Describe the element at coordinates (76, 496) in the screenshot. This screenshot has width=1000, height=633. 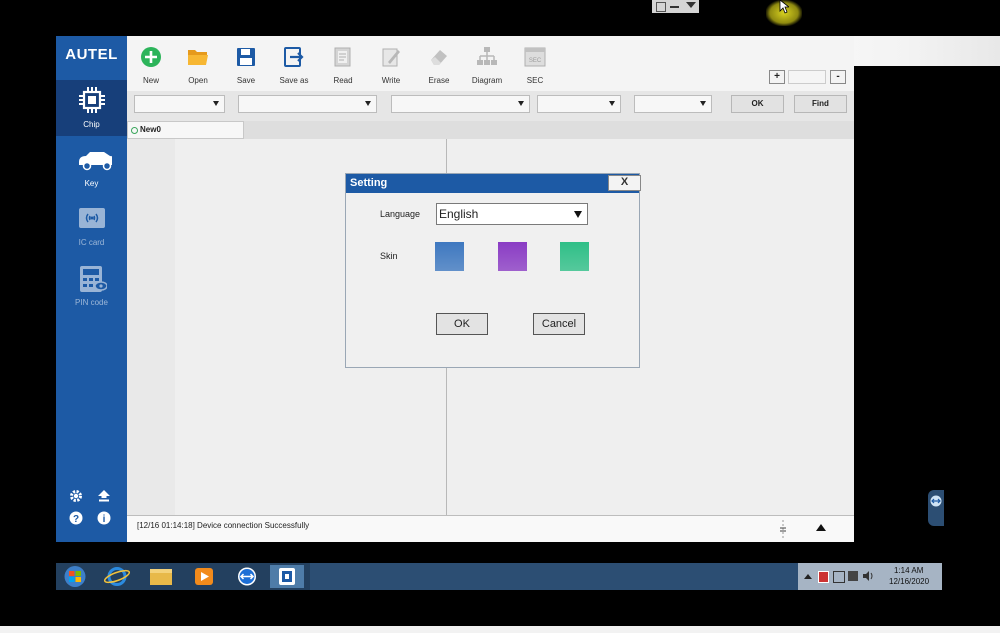
I see `gear-icon` at that location.